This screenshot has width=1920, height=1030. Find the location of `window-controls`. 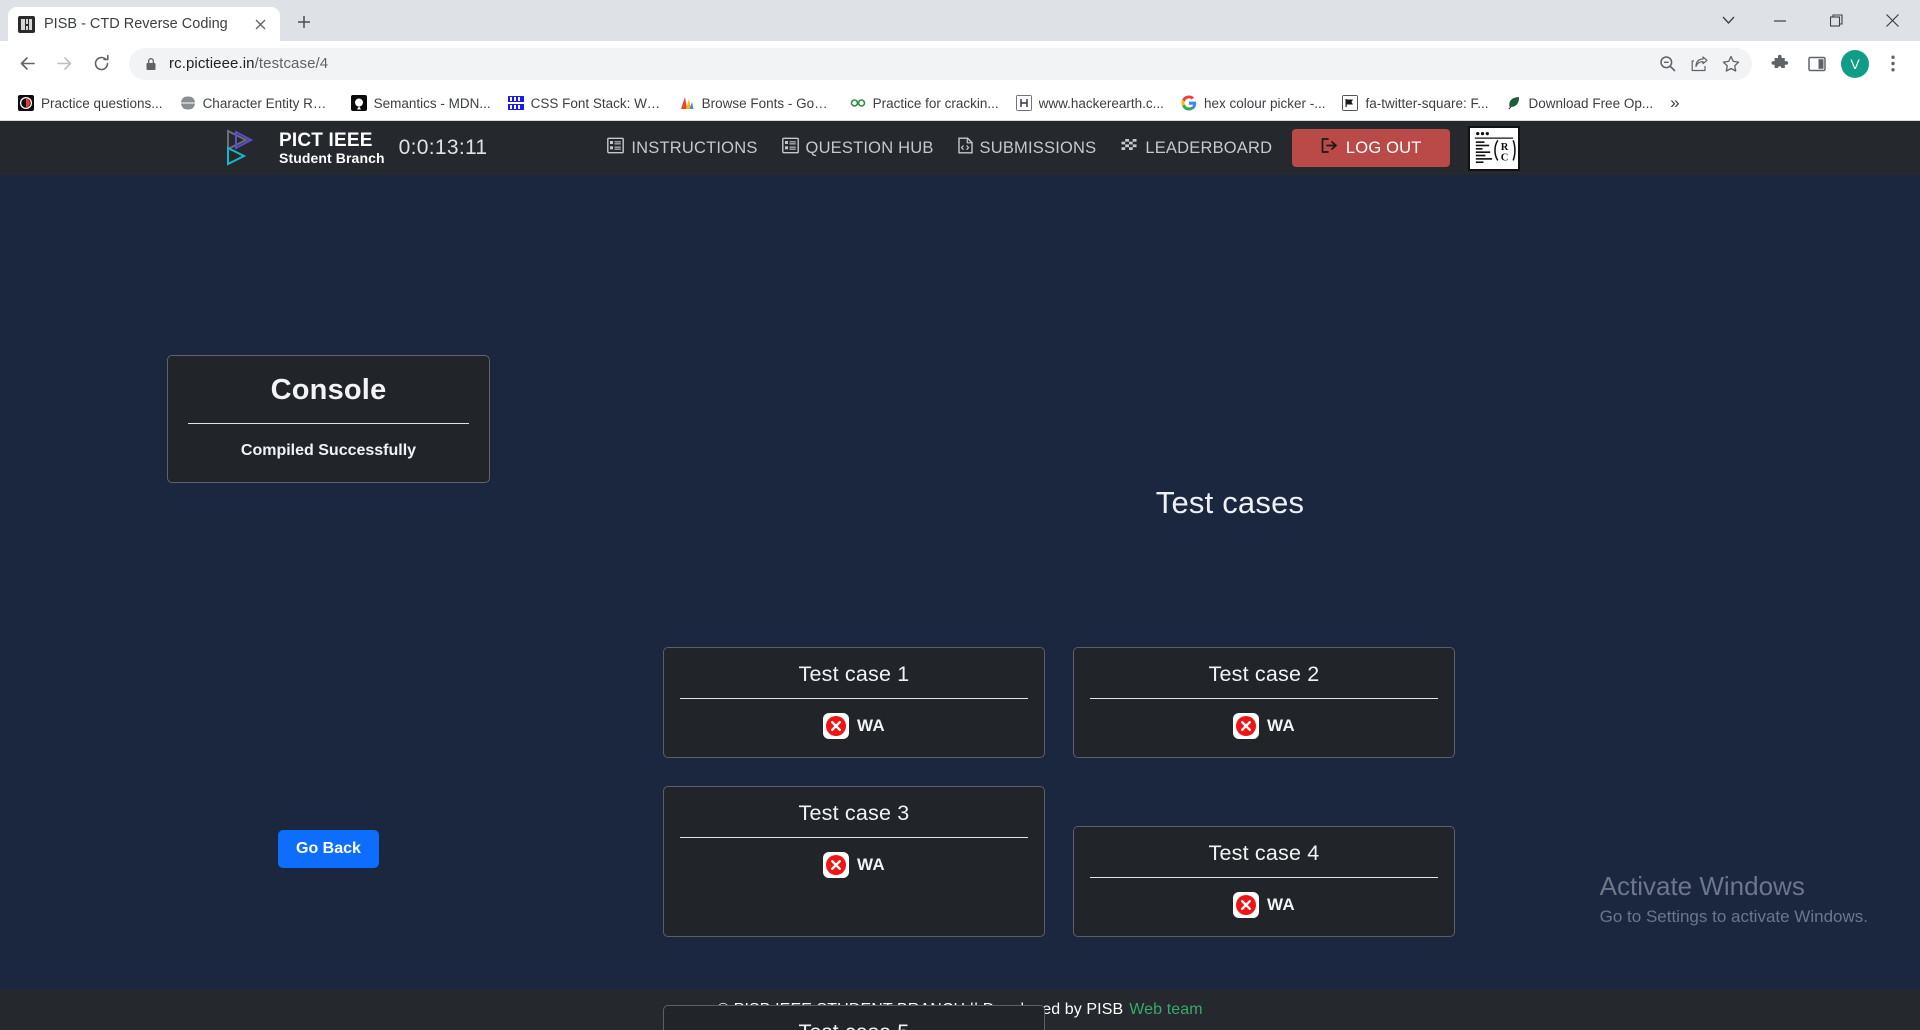

window-controls is located at coordinates (1812, 20).